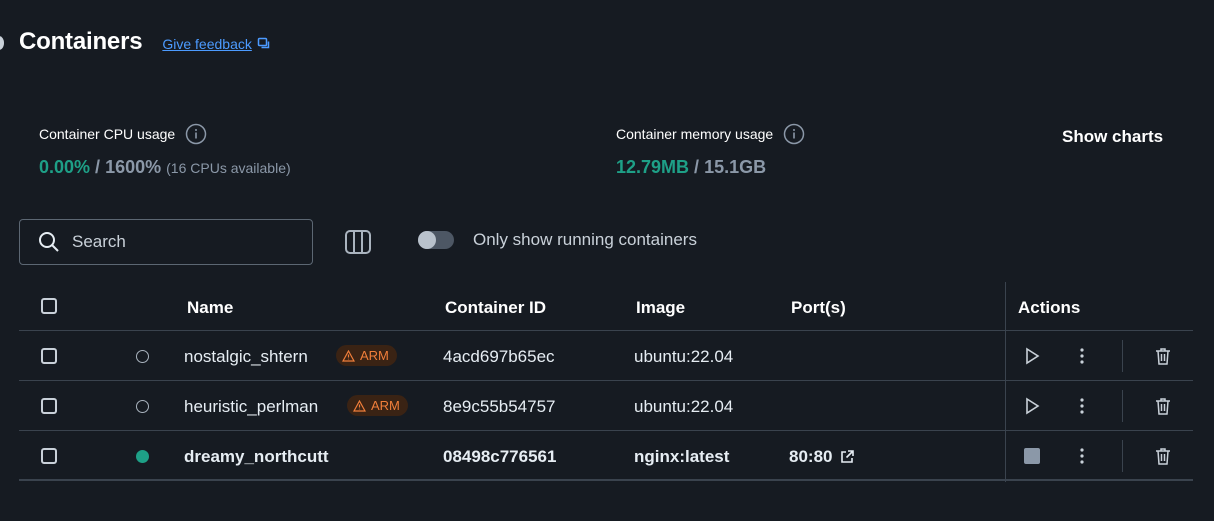 The width and height of the screenshot is (1214, 521). Describe the element at coordinates (107, 134) in the screenshot. I see `cpu-usage-label: Container CPU usage` at that location.